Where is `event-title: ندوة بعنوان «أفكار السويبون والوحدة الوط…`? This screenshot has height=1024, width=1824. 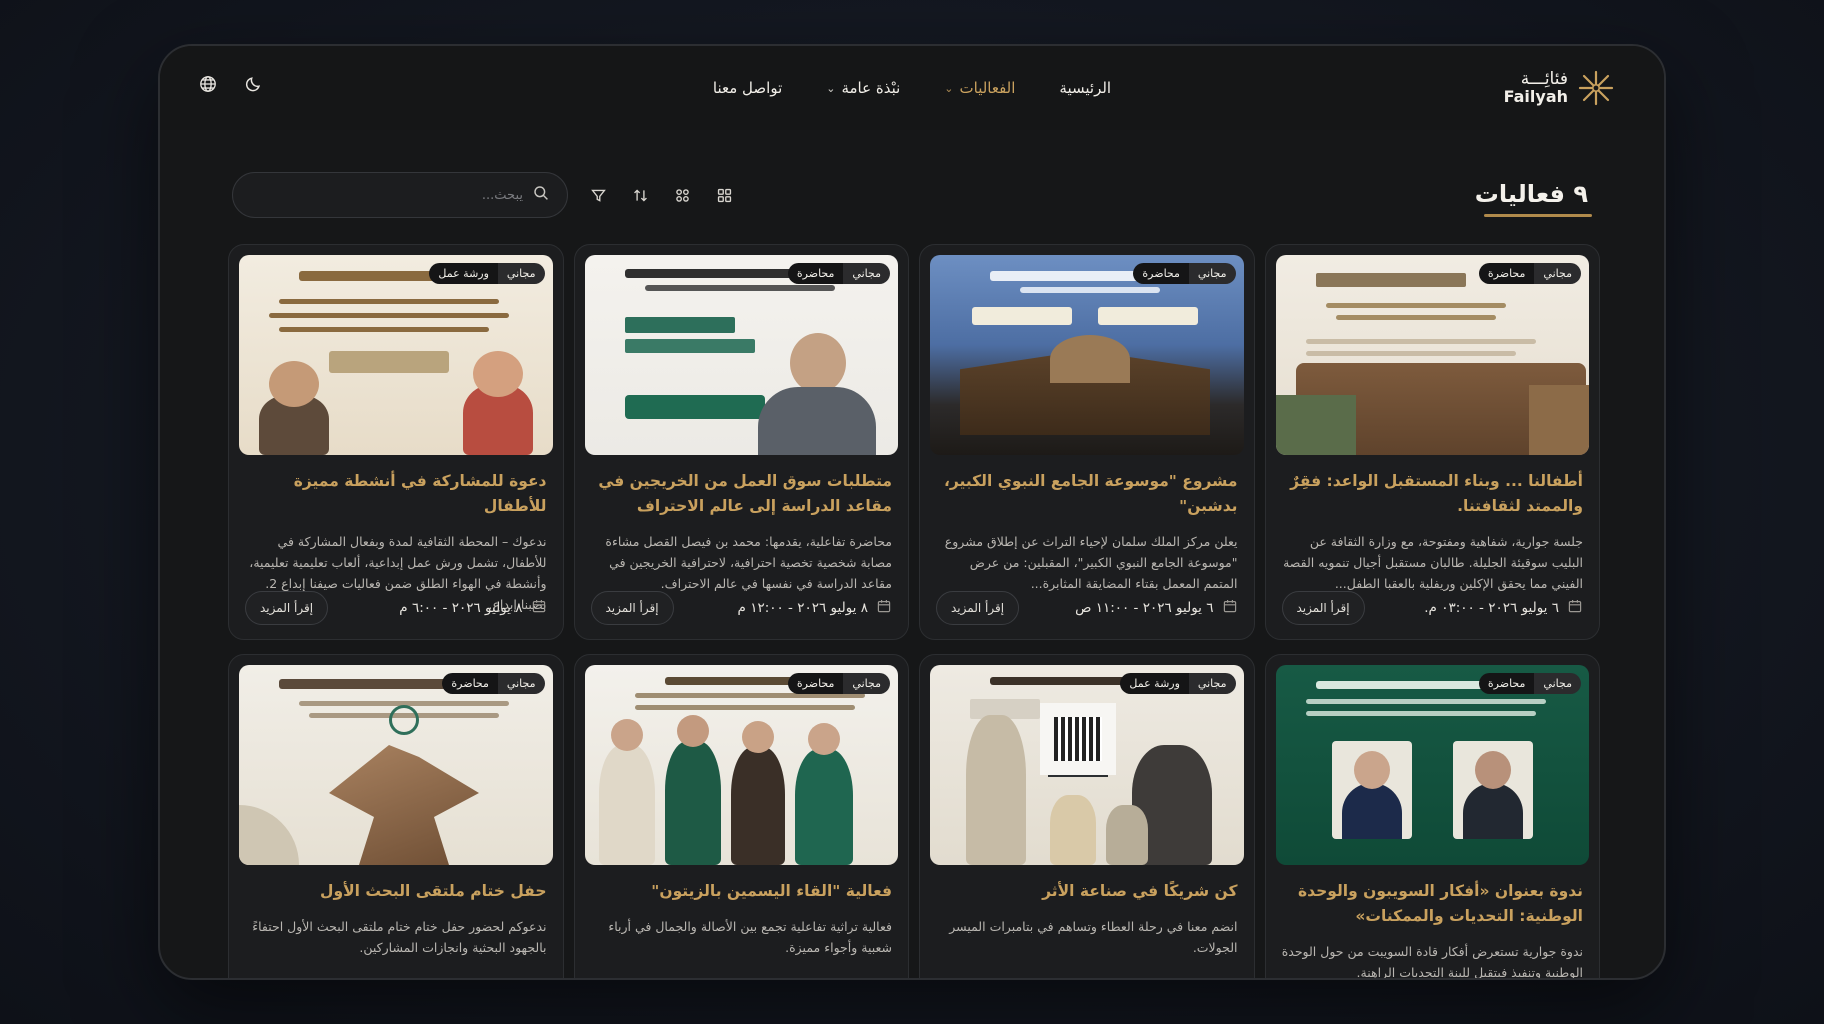
event-title: ندوة بعنوان «أفكار السويبون والوحدة الوط… is located at coordinates (1433, 904).